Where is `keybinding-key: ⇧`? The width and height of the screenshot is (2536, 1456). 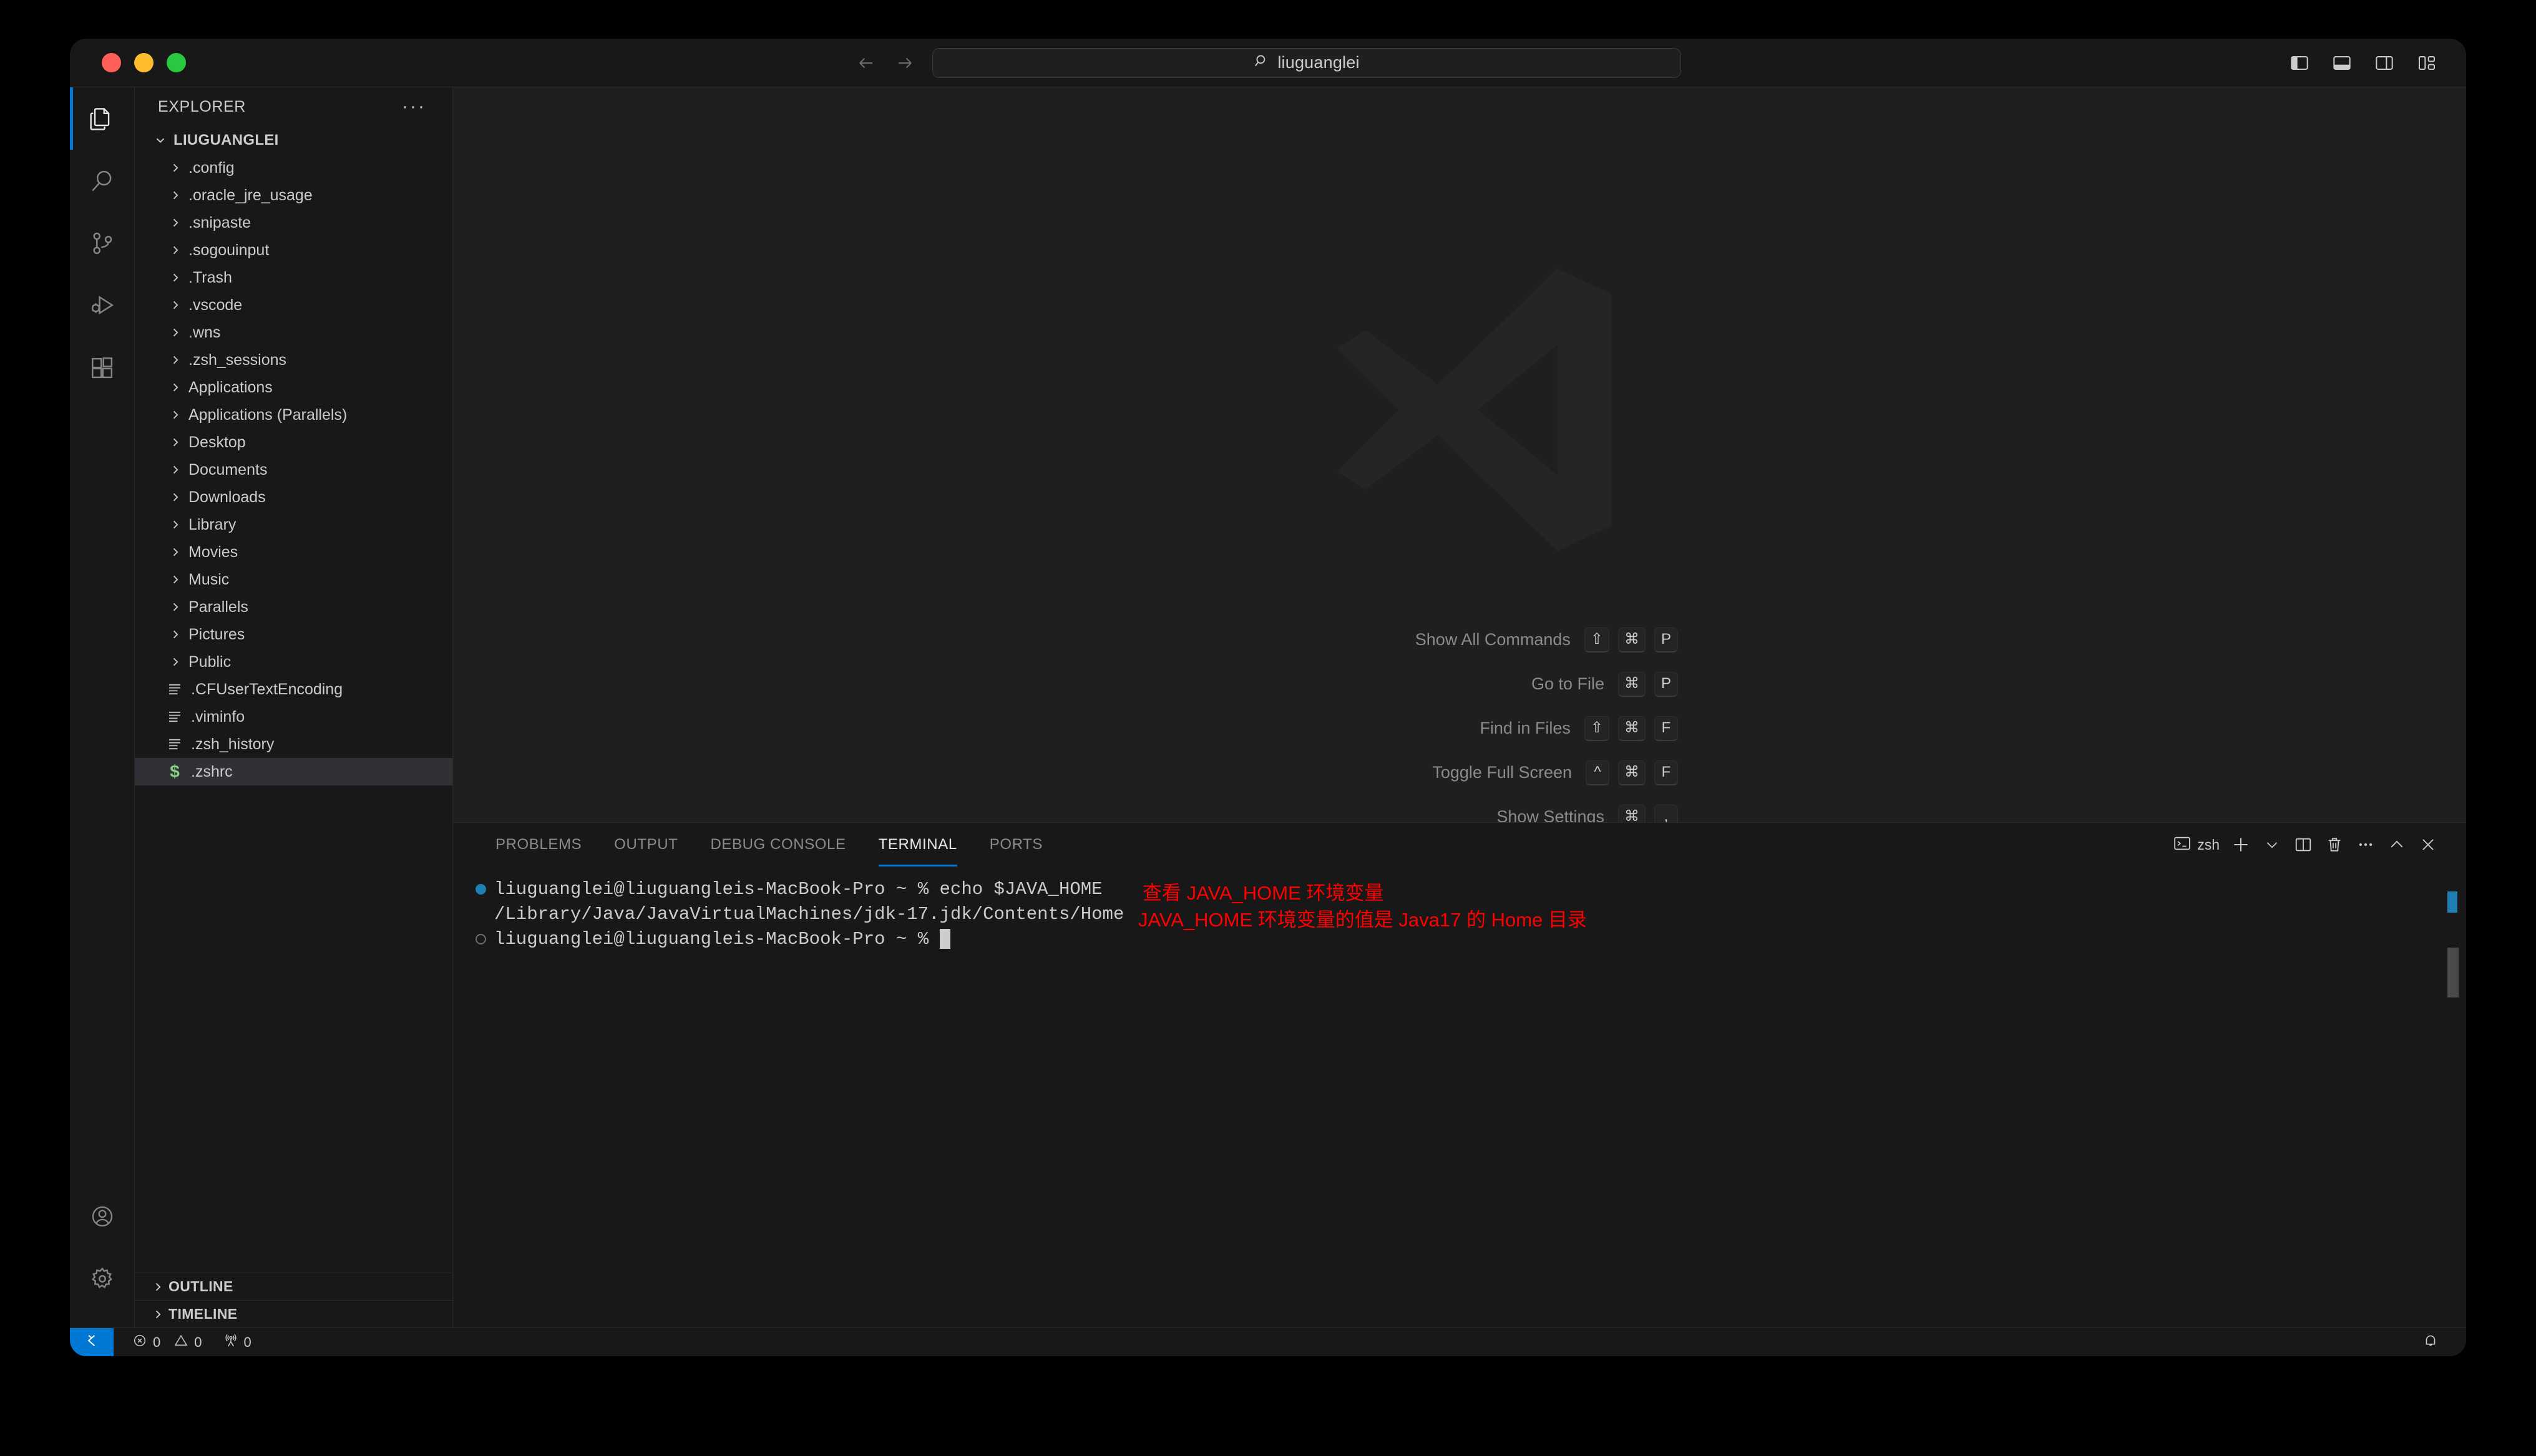
keybinding-key: ⇧ is located at coordinates (1596, 640).